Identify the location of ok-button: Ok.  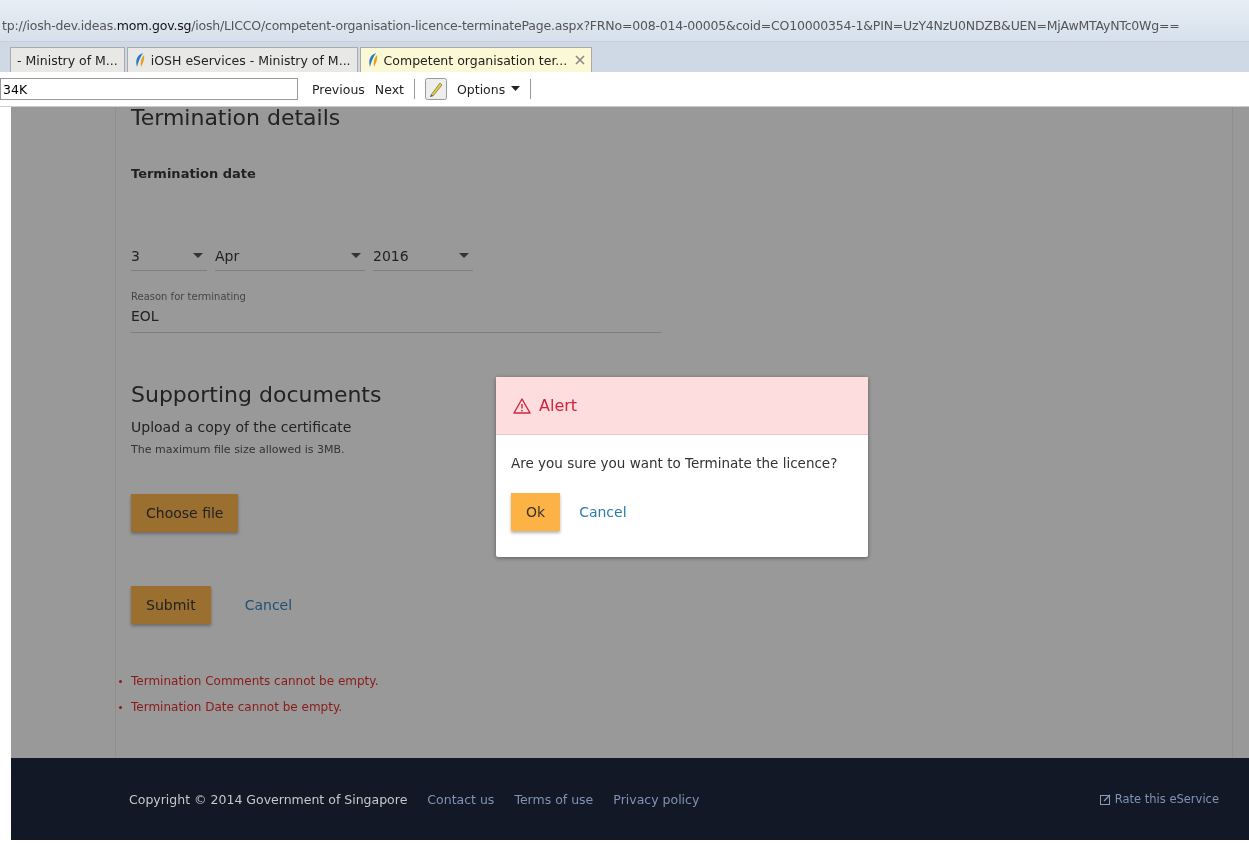
(536, 512).